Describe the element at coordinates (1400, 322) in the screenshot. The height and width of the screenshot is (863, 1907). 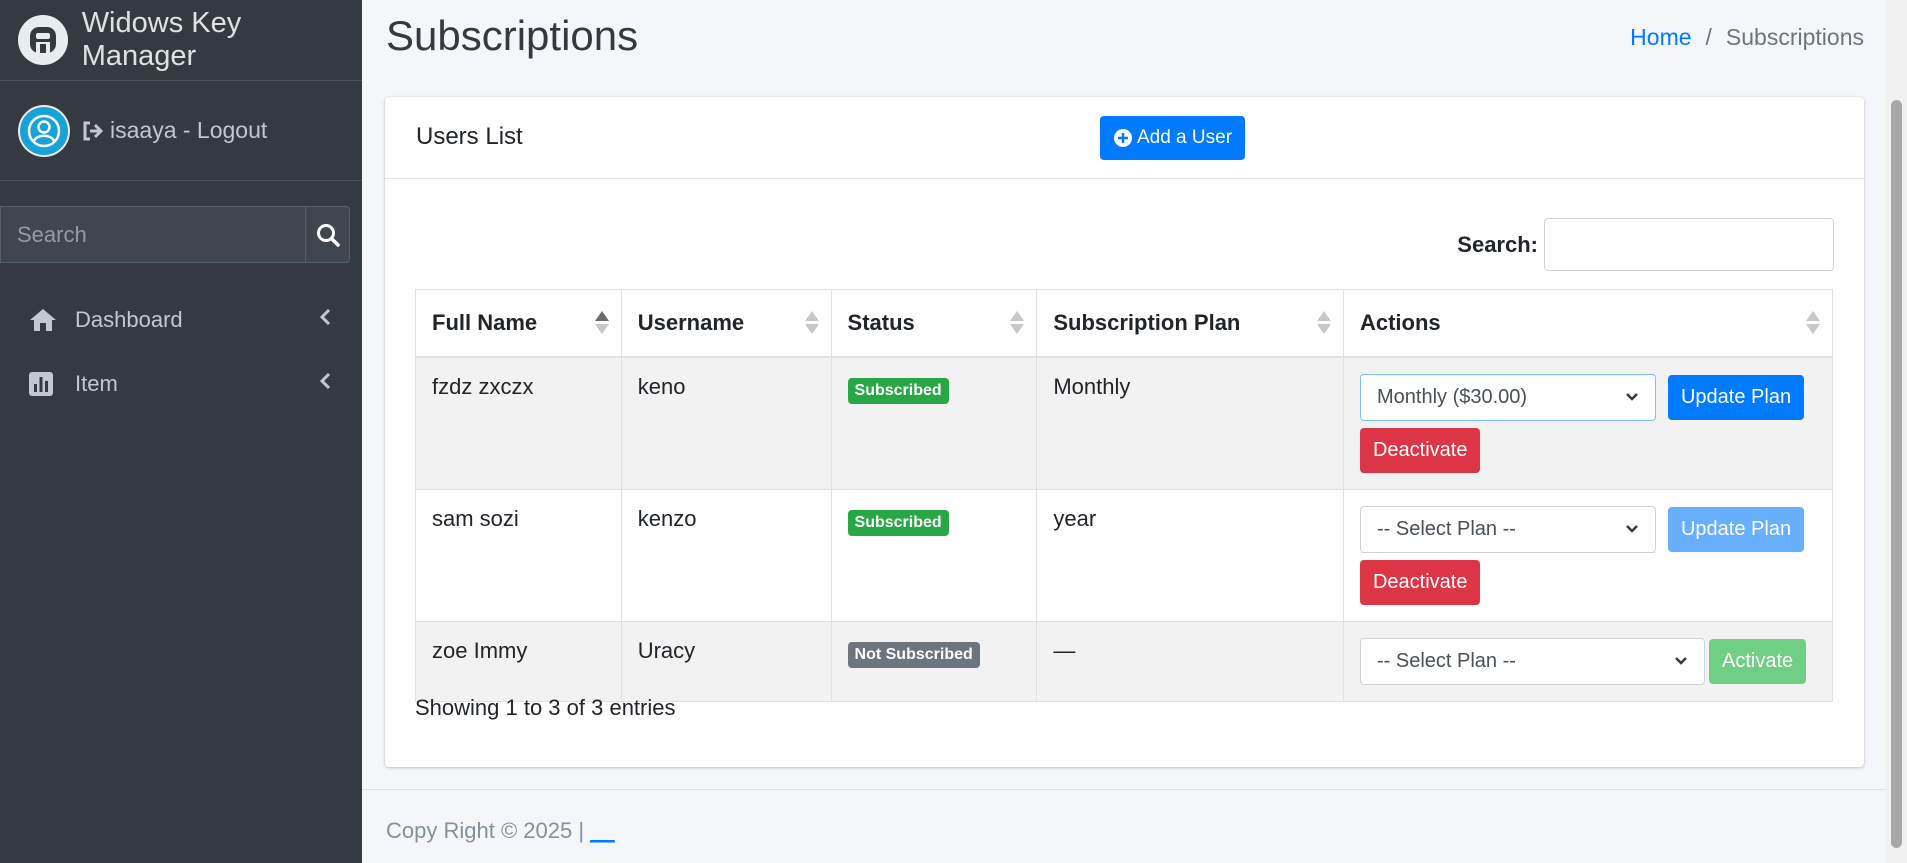
I see `column-label: Actions` at that location.